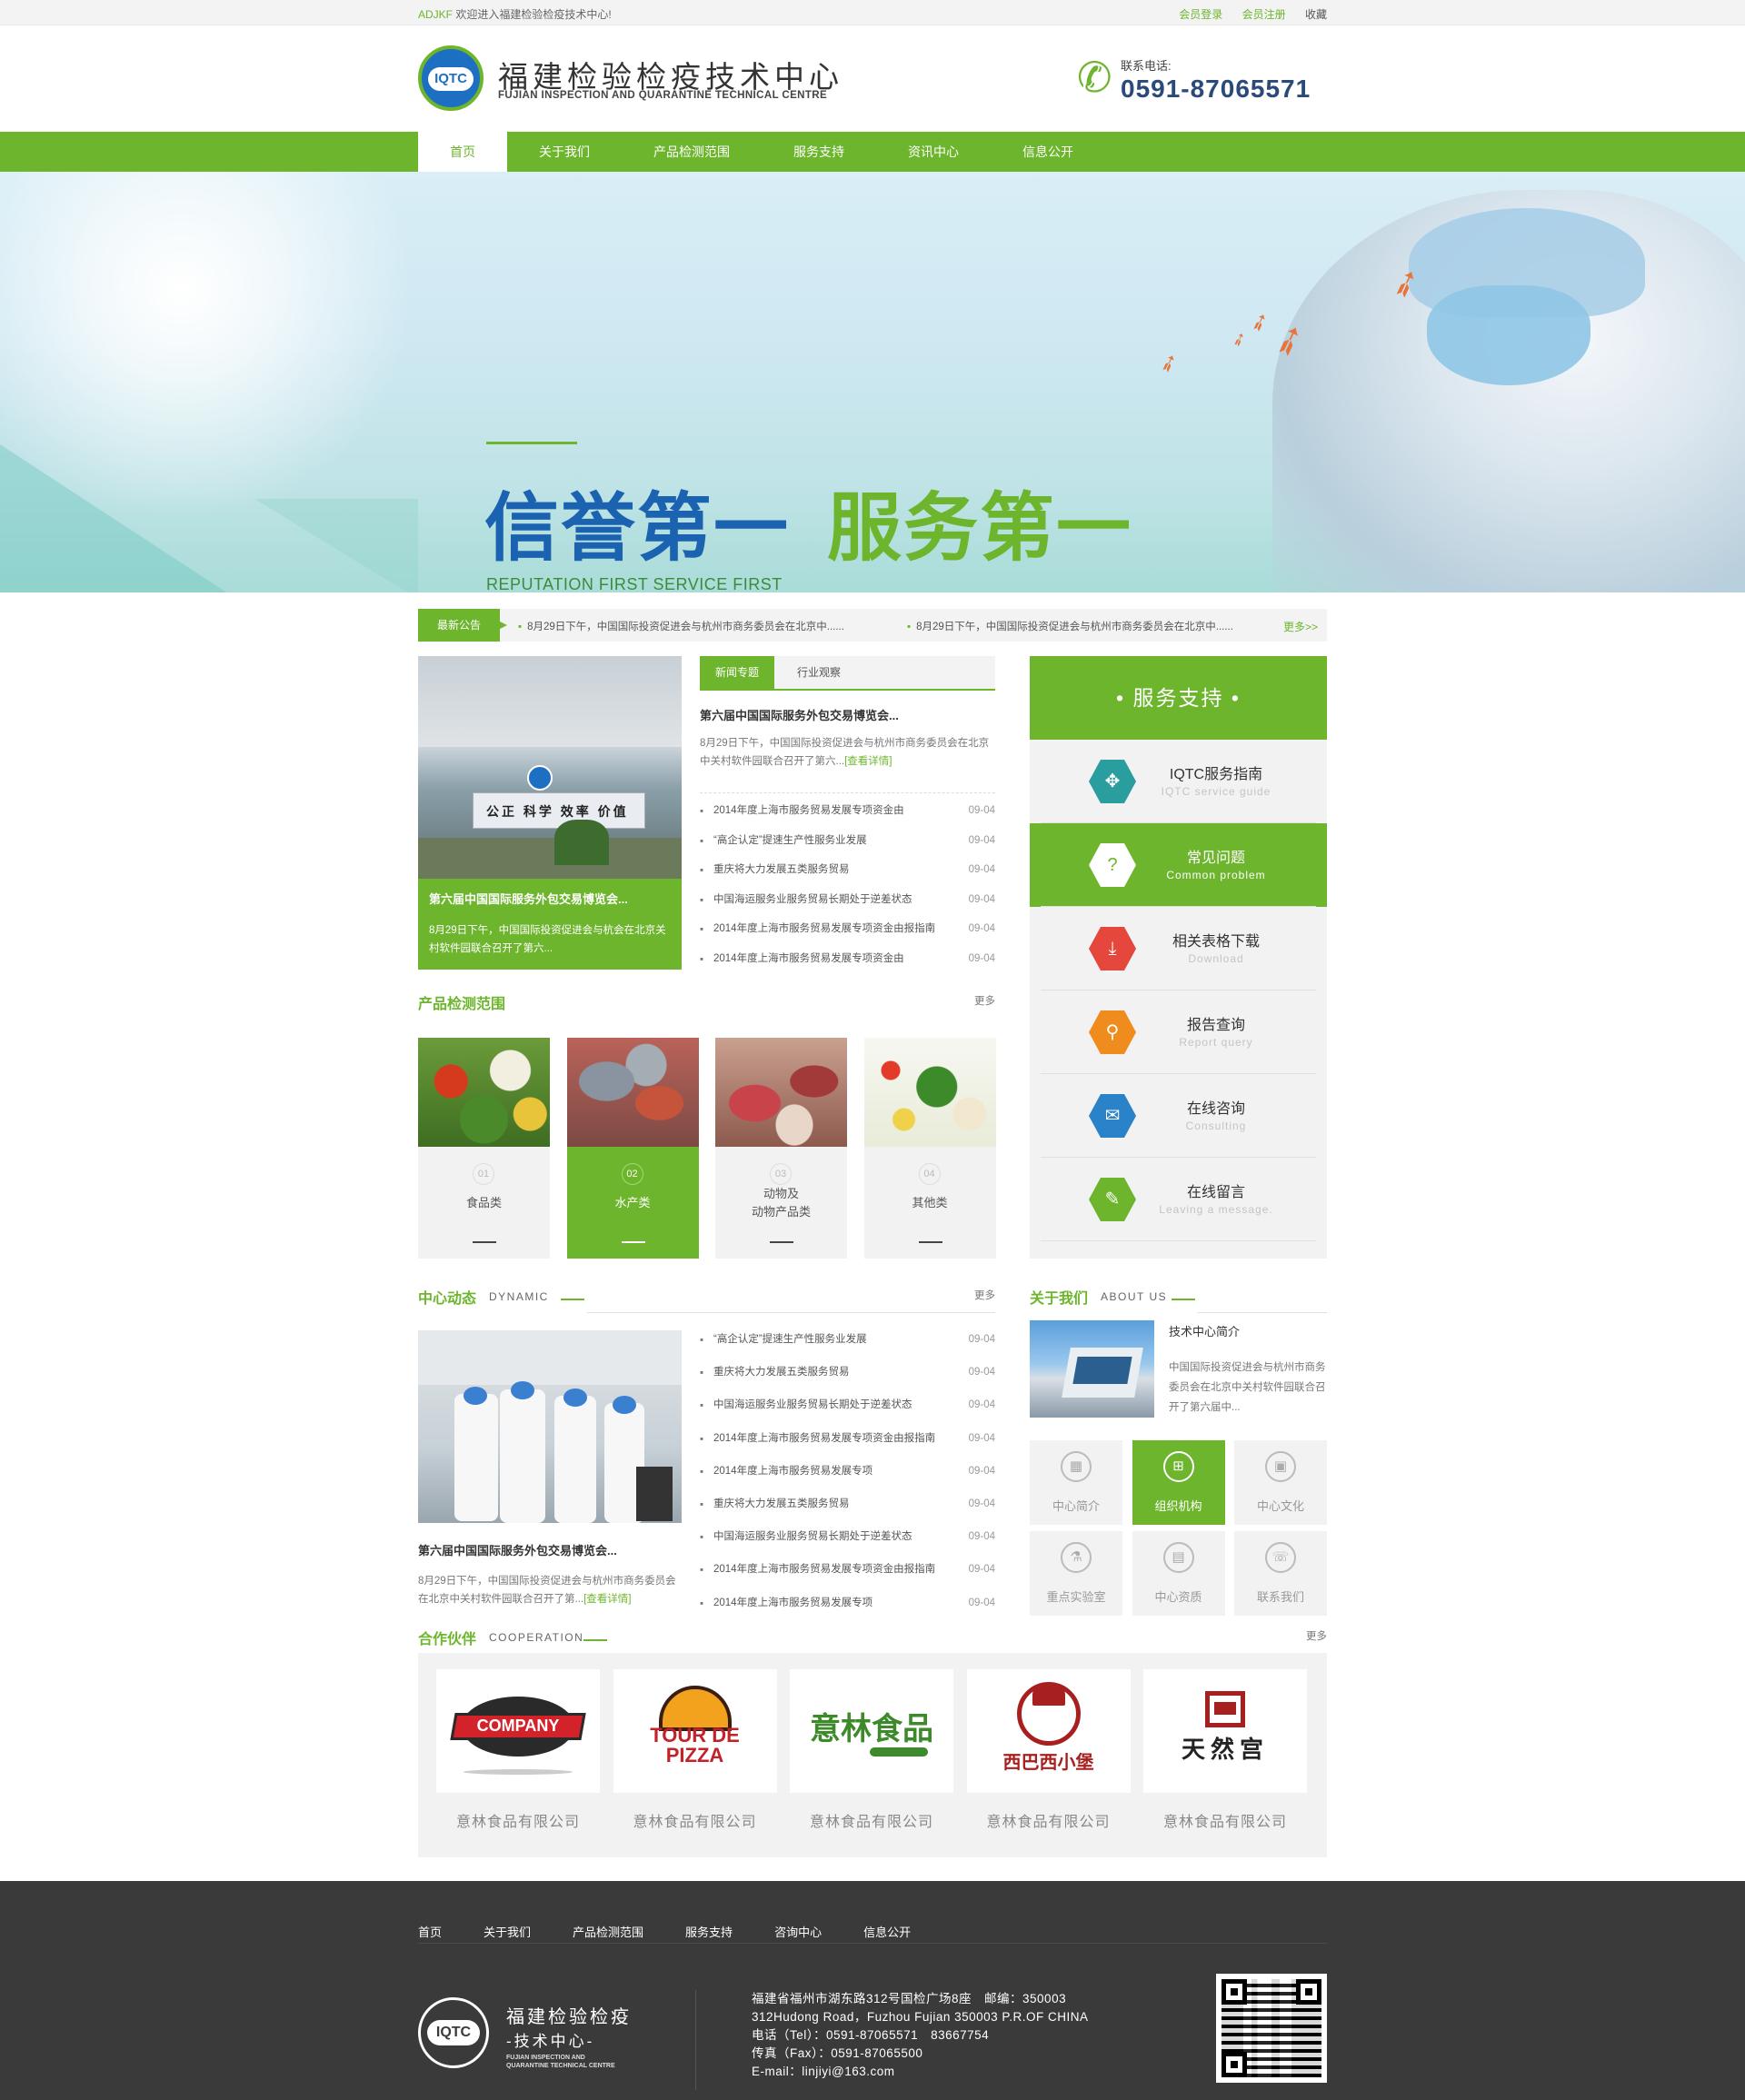 This screenshot has height=2100, width=1745. Describe the element at coordinates (1076, 1573) in the screenshot. I see `about-grid-item: ⚗ 重点实验室` at that location.